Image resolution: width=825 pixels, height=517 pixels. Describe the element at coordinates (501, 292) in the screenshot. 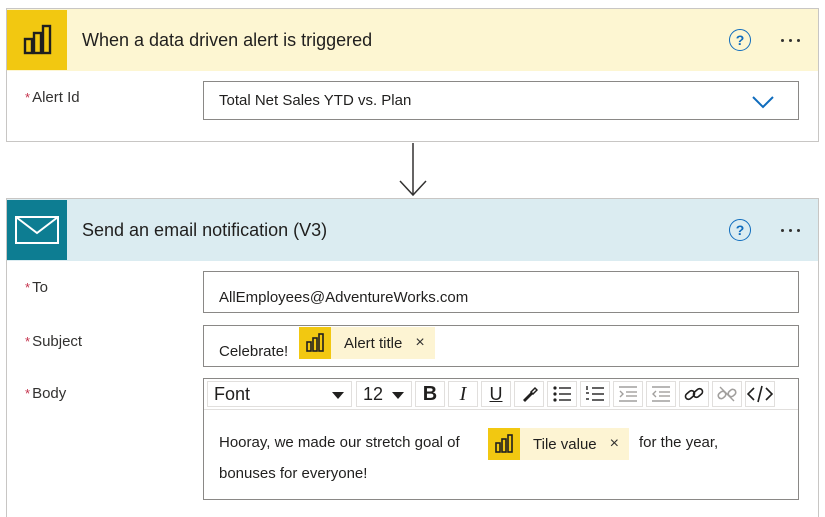

I see `to-field: AllEmployees@AdventureWorks.com` at that location.